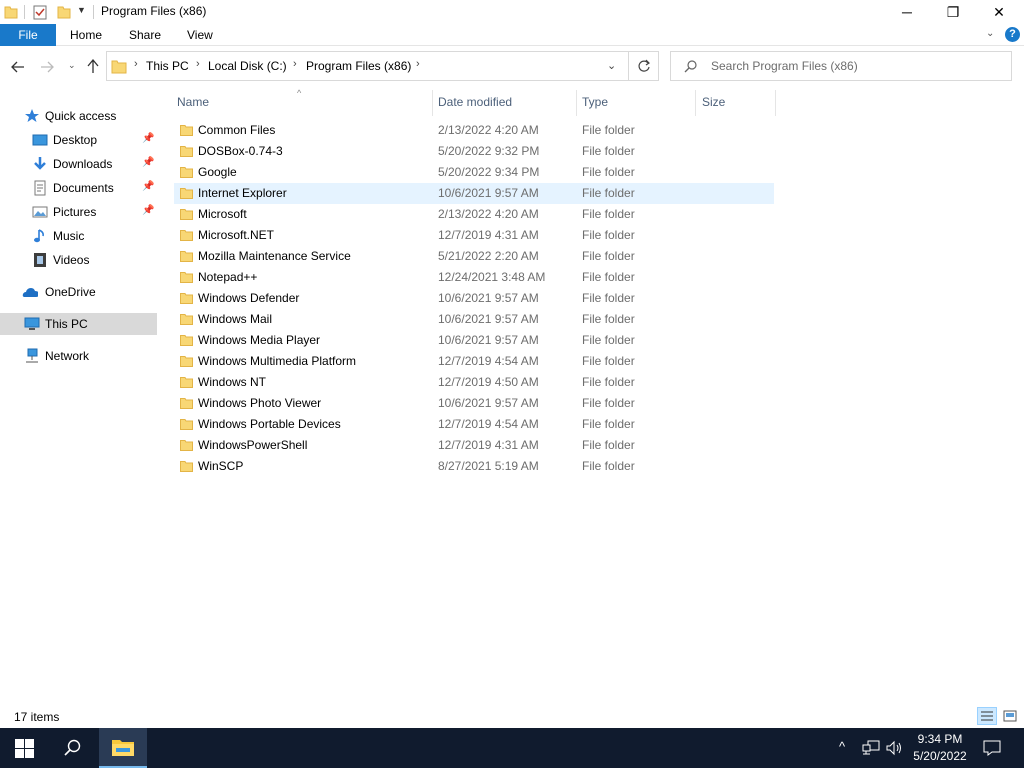 The image size is (1024, 768). Describe the element at coordinates (999, 12) in the screenshot. I see `close-button: ✕` at that location.